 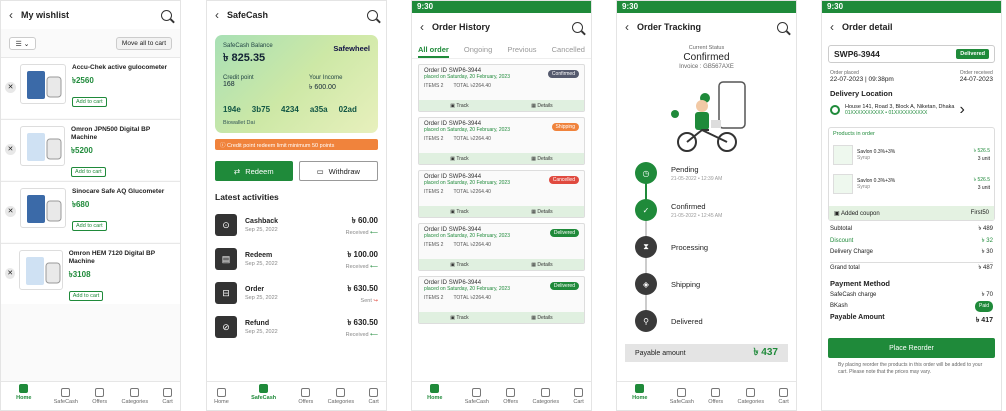 I want to click on activity-info: Refund Sep 25, 2022, so click(x=261, y=327).